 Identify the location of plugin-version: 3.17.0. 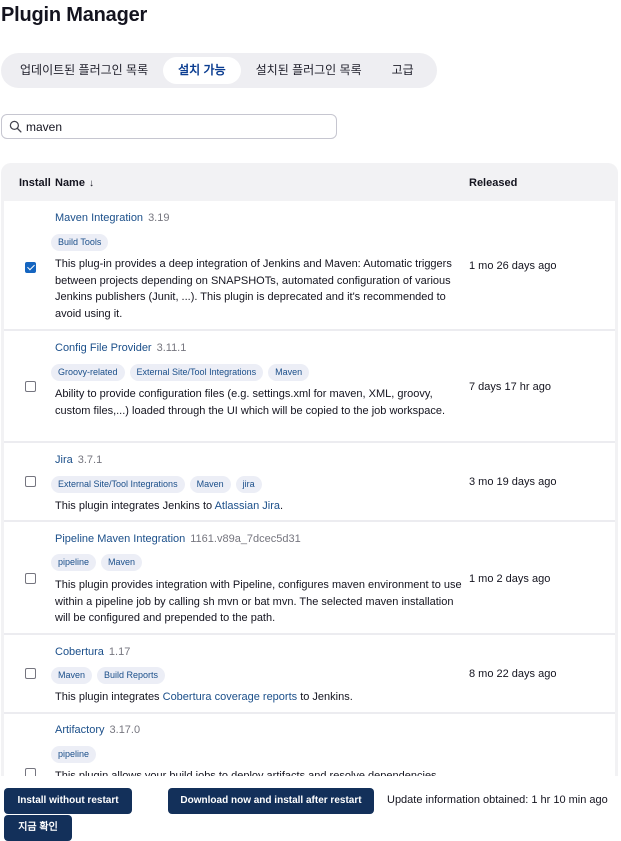
(125, 730).